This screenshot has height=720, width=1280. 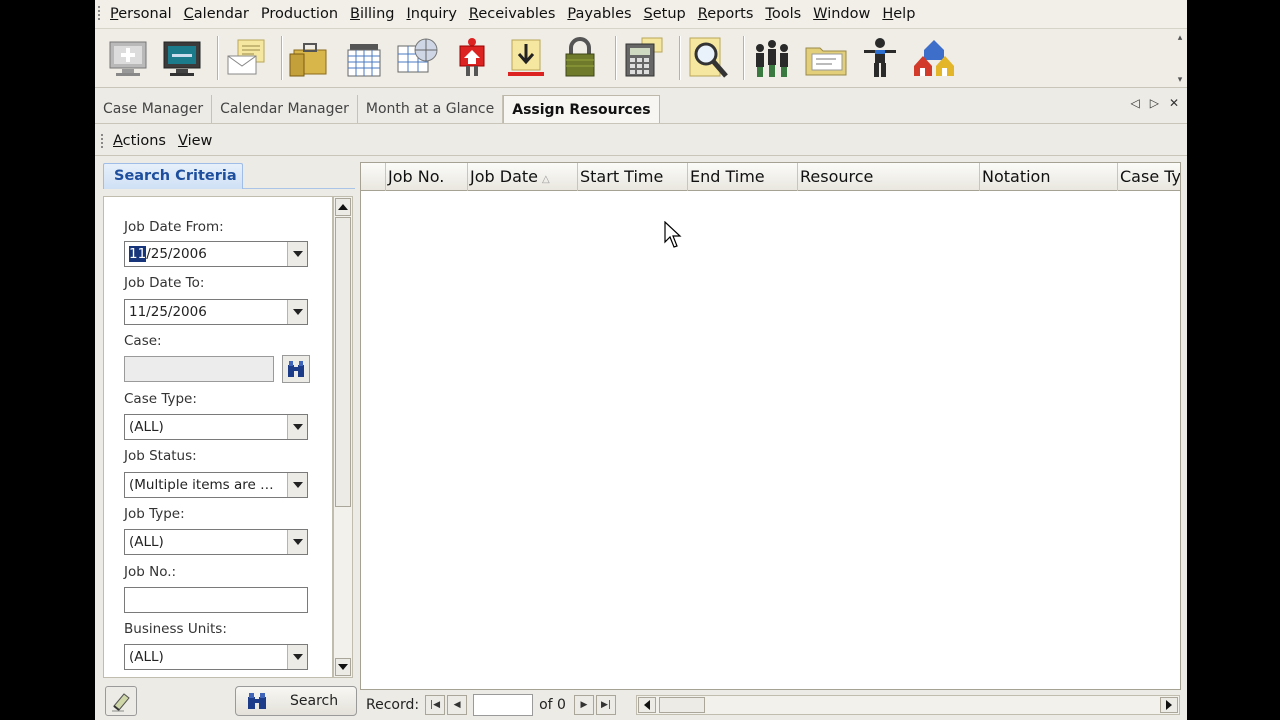 What do you see at coordinates (175, 629) in the screenshot?
I see `business-units-label: Business Units:` at bounding box center [175, 629].